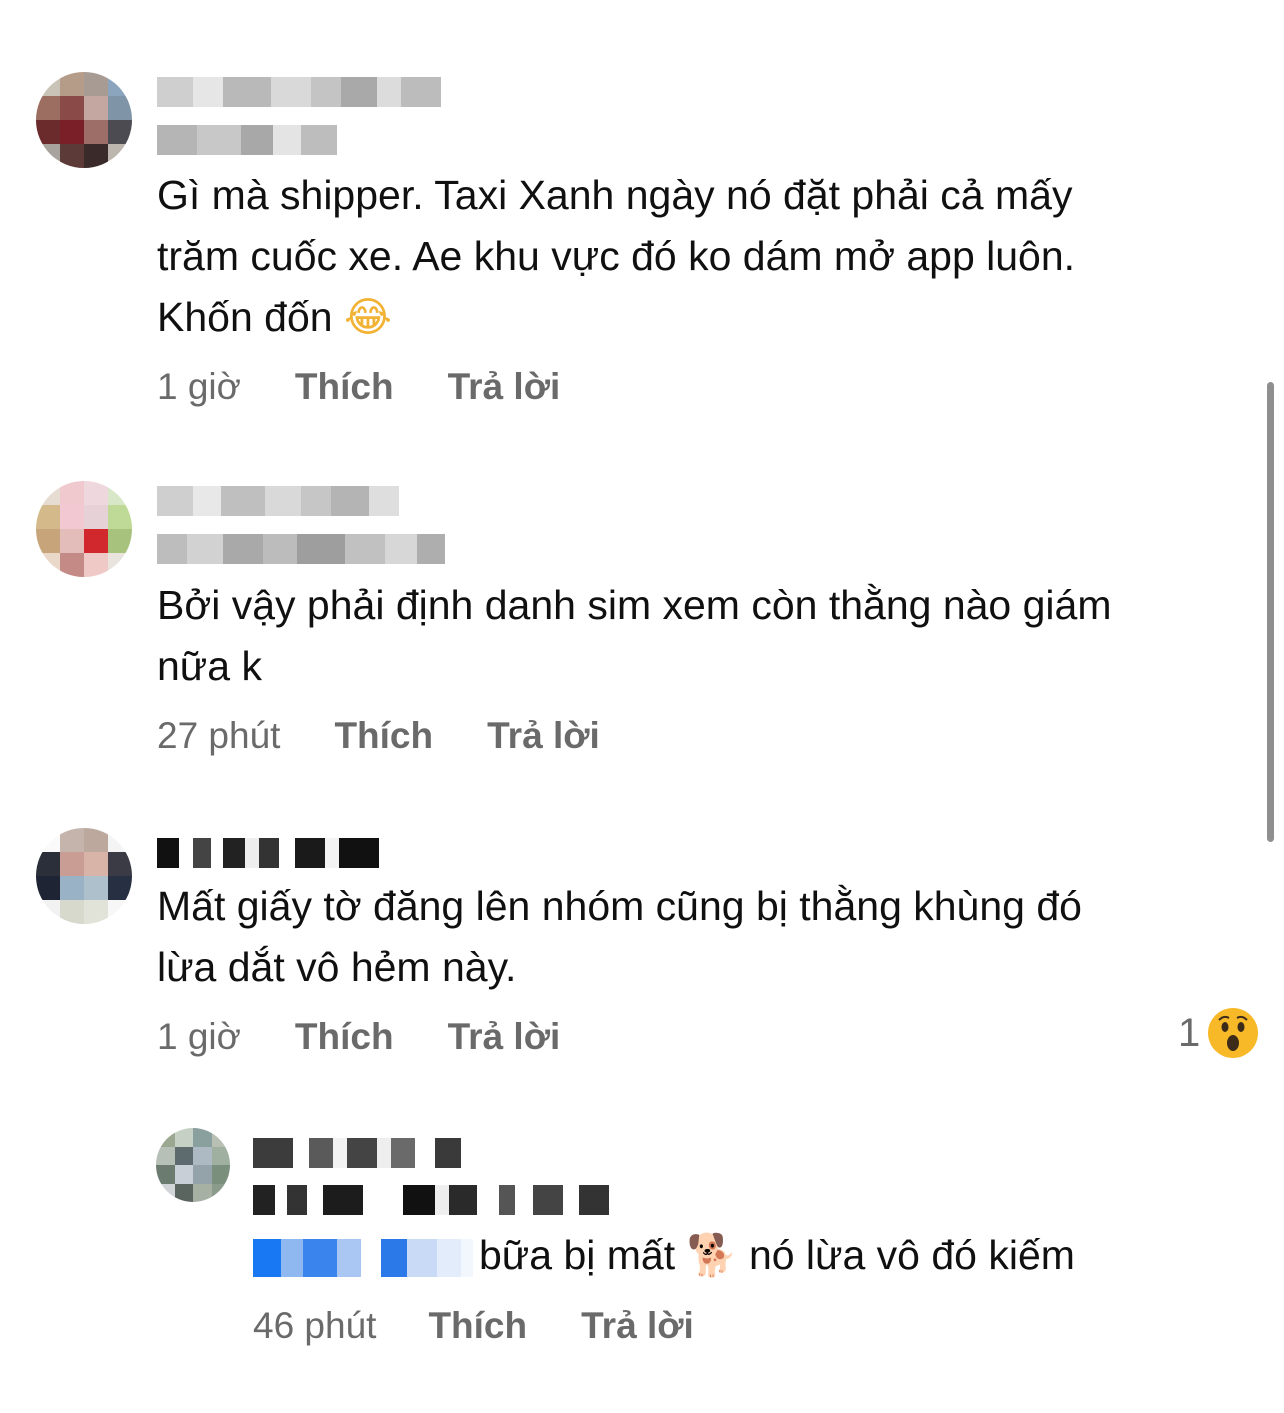  I want to click on tears-of-joy-emoji: 😂, so click(367, 317).